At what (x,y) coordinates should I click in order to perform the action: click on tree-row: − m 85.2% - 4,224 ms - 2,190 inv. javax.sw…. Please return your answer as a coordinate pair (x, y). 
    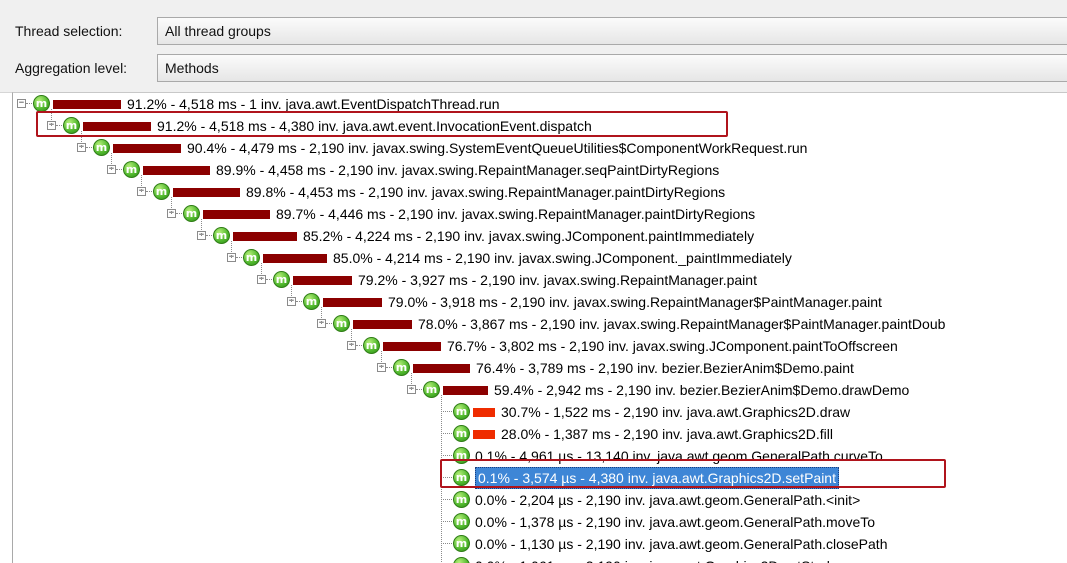
    Looking at the image, I should click on (540, 236).